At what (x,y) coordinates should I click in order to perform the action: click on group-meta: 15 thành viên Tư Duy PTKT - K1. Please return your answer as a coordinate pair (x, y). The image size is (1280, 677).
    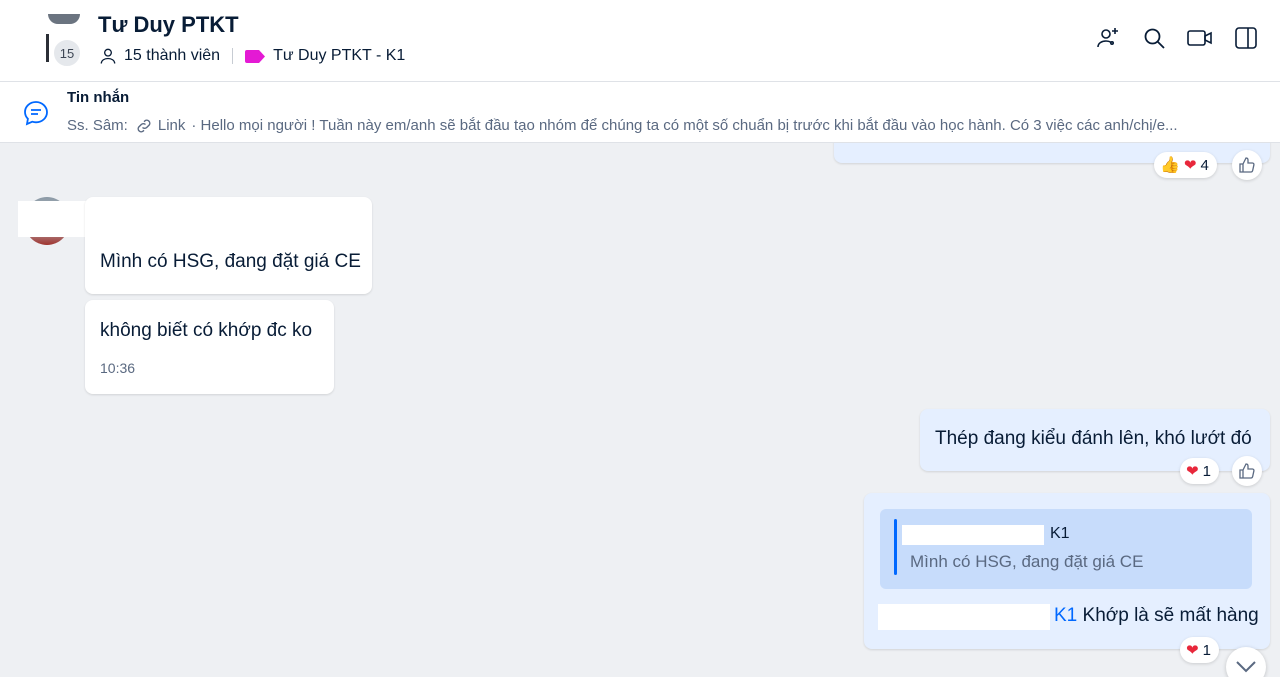
    Looking at the image, I should click on (251, 56).